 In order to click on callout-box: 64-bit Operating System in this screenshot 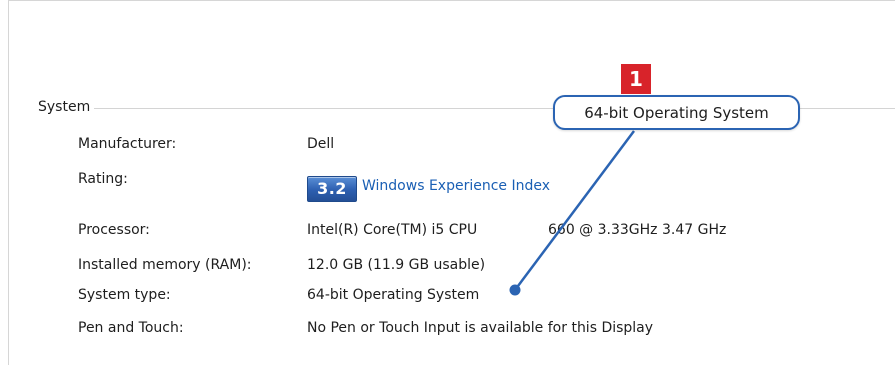, I will do `click(676, 112)`.